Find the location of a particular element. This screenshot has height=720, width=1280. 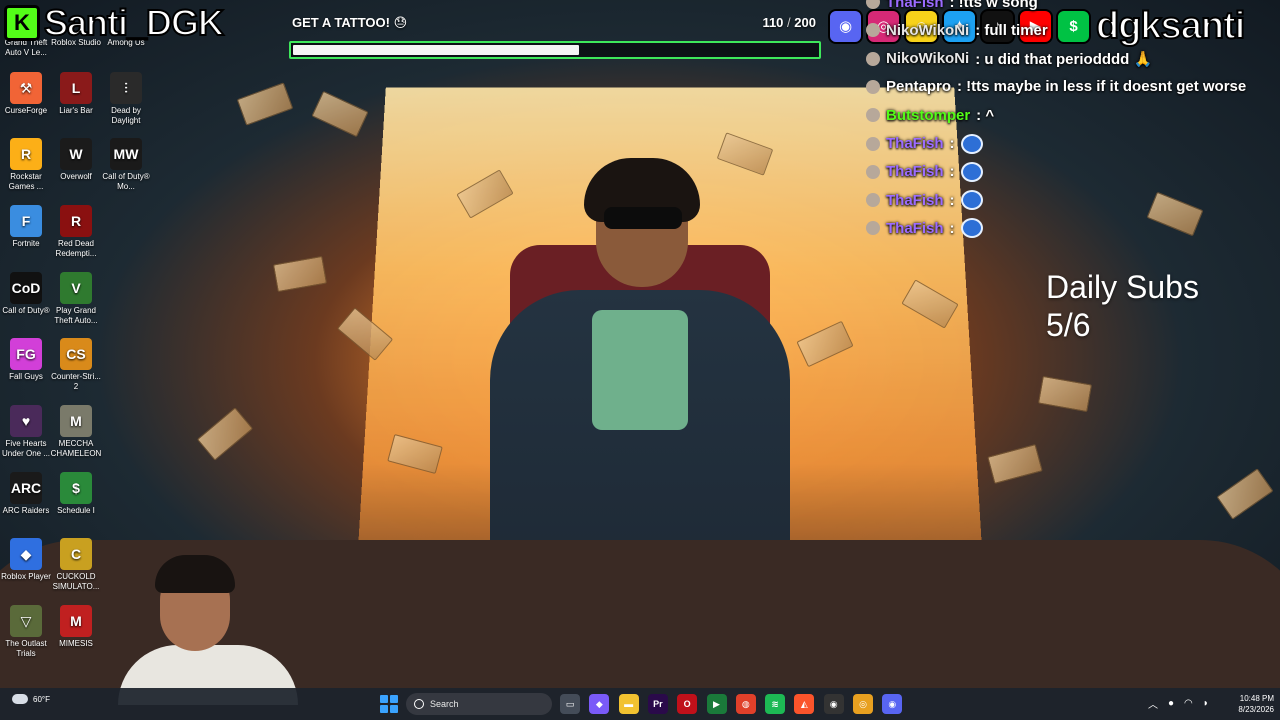

microphone-icon: ● is located at coordinates (1171, 703).